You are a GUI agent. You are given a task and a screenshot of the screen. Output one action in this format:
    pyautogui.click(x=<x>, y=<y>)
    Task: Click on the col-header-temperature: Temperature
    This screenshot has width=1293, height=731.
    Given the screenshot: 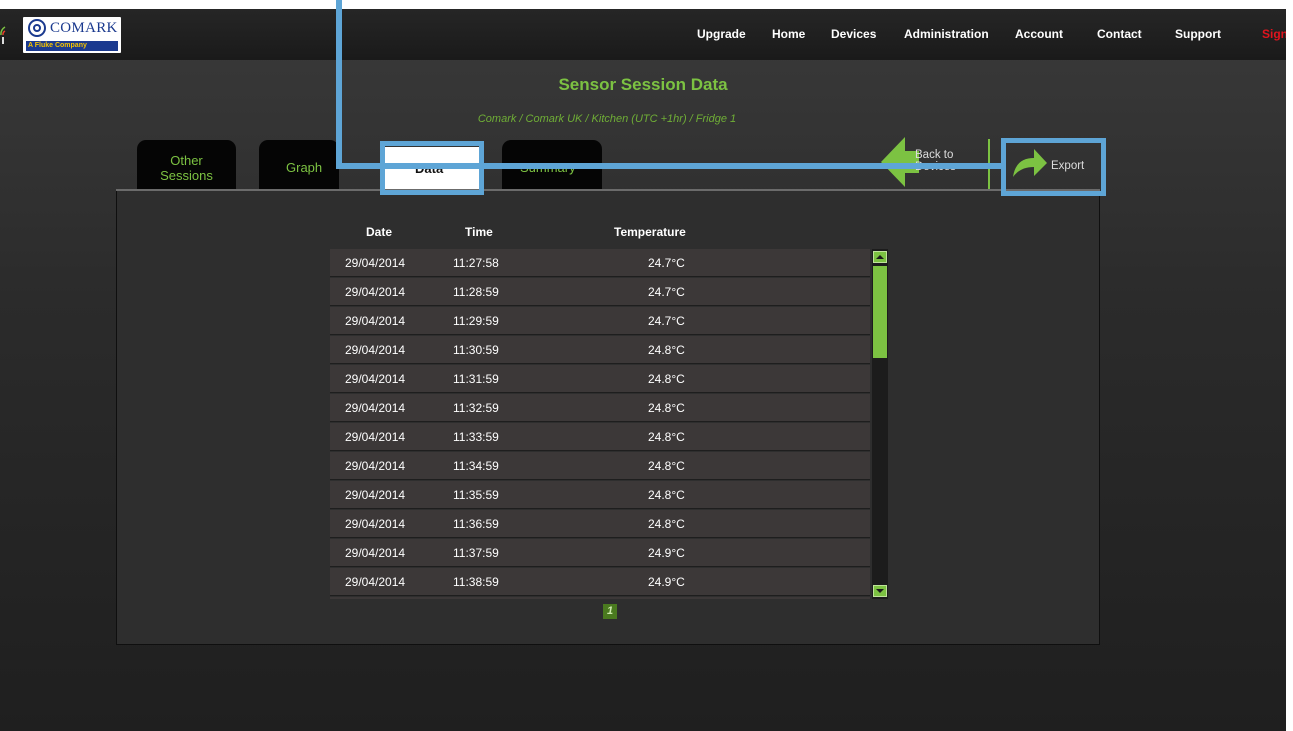 What is the action you would take?
    pyautogui.click(x=650, y=232)
    